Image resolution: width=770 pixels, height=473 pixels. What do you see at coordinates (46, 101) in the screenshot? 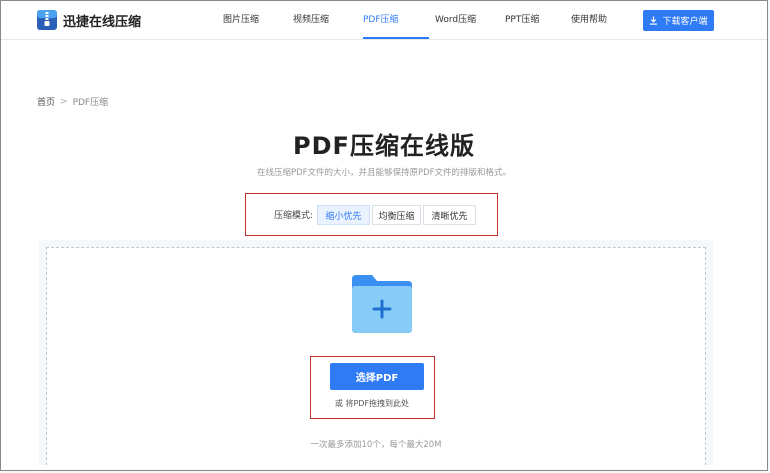
I see `breadcrumb-home: 首页` at bounding box center [46, 101].